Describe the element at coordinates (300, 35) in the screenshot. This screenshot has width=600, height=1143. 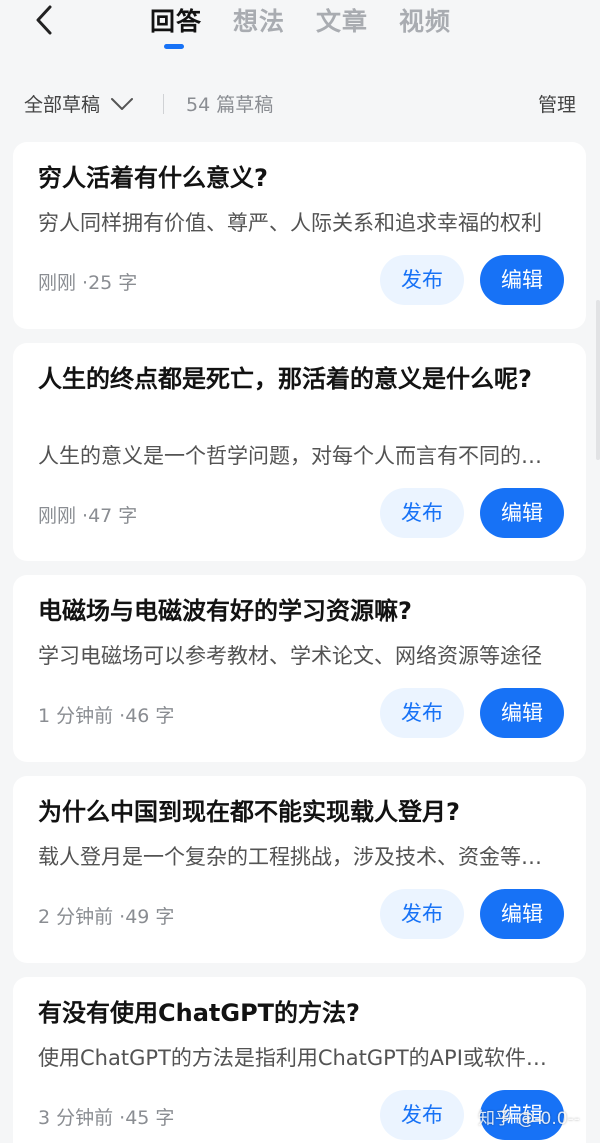
I see `top-bar: 回答 想法 文章 视频` at that location.